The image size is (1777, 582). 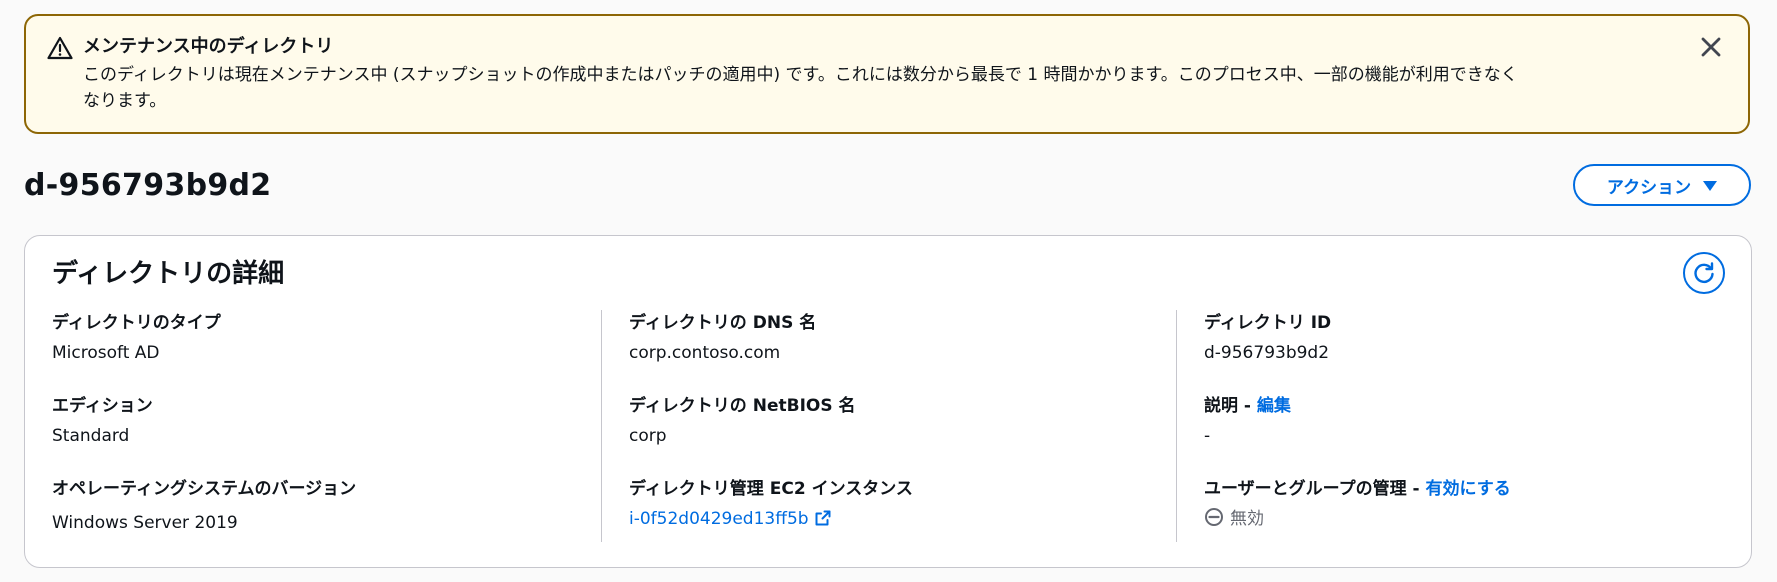 I want to click on field-label: ディレクトリ ID, so click(x=1268, y=323).